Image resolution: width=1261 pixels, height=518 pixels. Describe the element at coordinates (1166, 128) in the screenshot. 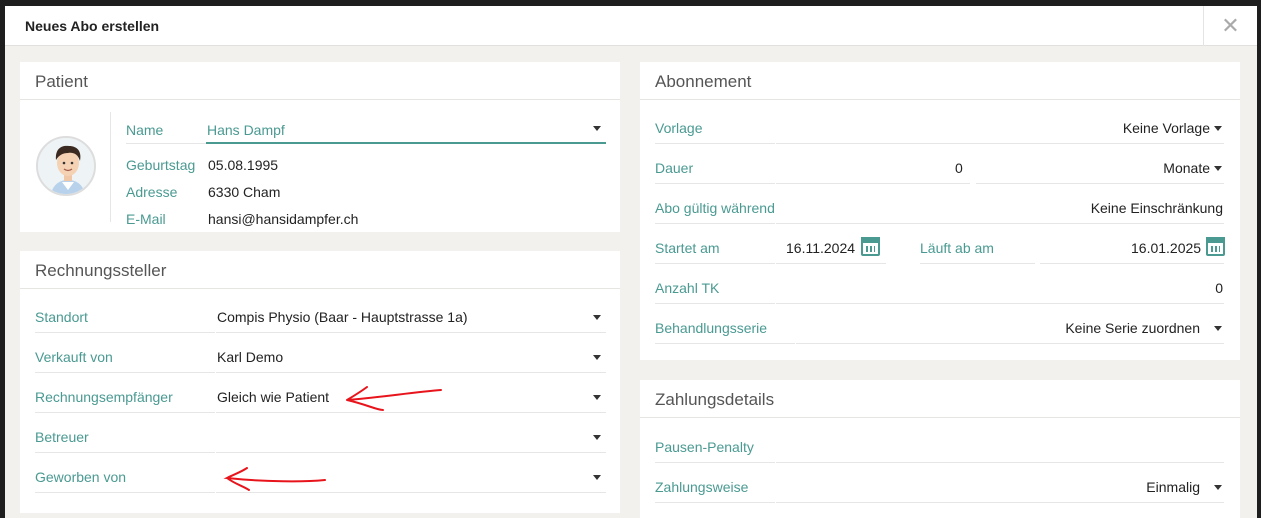

I see `template-select: Keine Vorlage` at that location.